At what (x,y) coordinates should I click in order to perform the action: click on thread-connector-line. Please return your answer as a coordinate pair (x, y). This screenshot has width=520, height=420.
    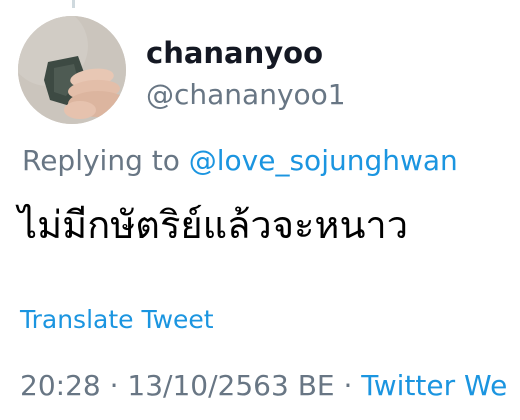
    Looking at the image, I should click on (73, 4).